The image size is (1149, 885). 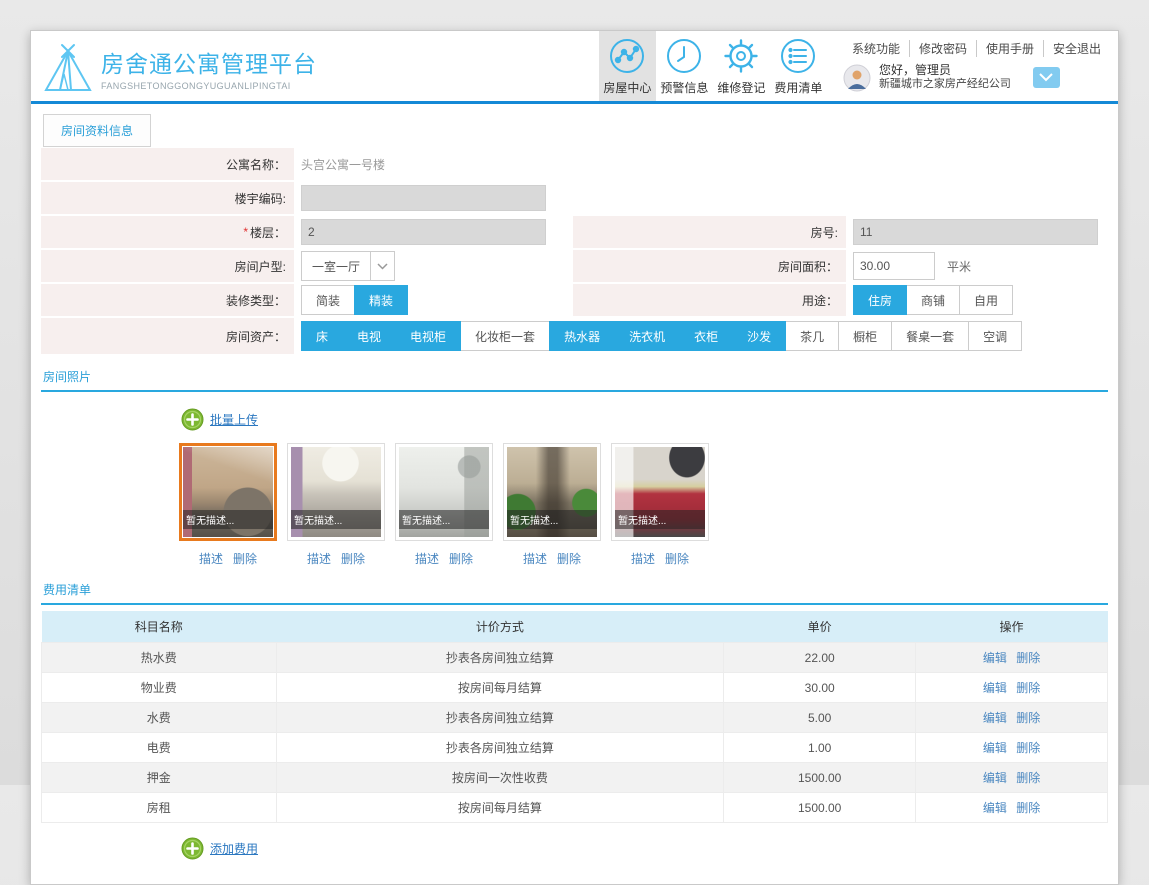 I want to click on asset-option: 沙发, so click(x=759, y=336).